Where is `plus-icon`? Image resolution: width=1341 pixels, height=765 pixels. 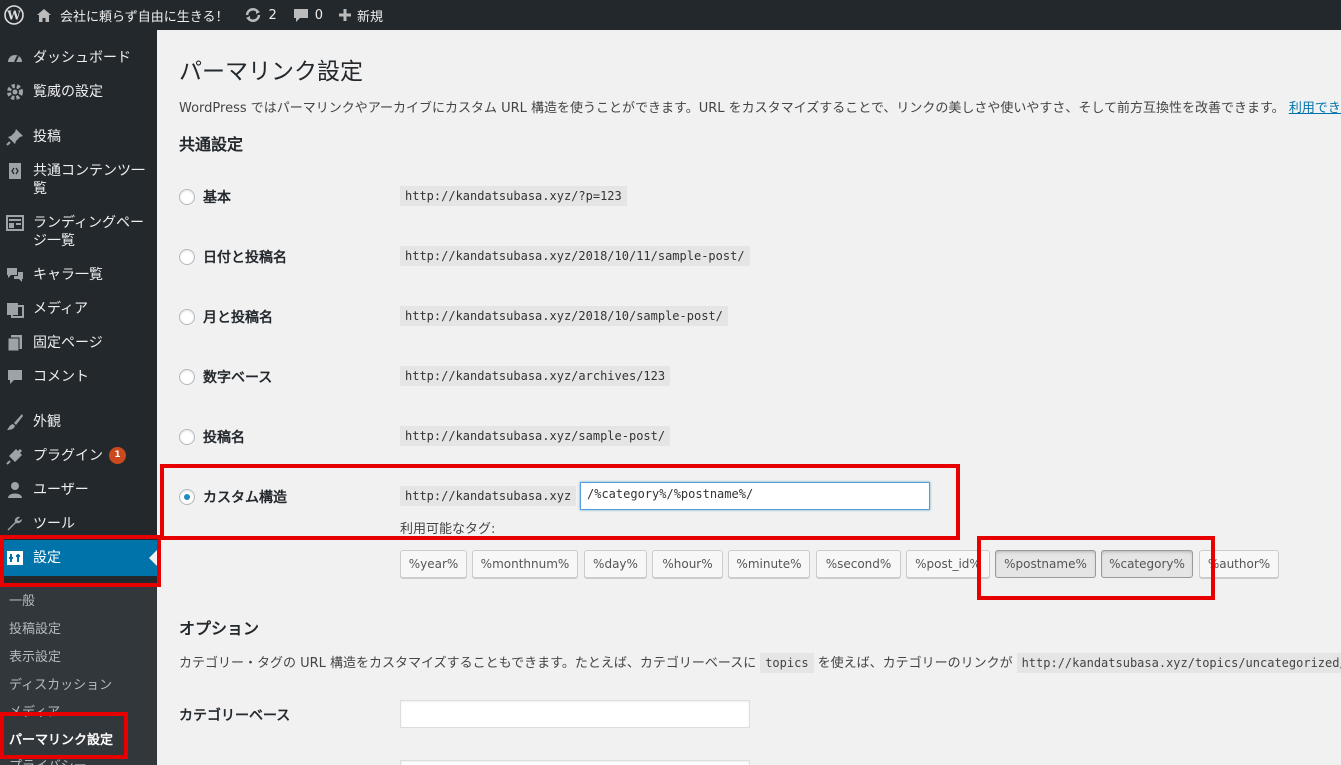
plus-icon is located at coordinates (345, 15).